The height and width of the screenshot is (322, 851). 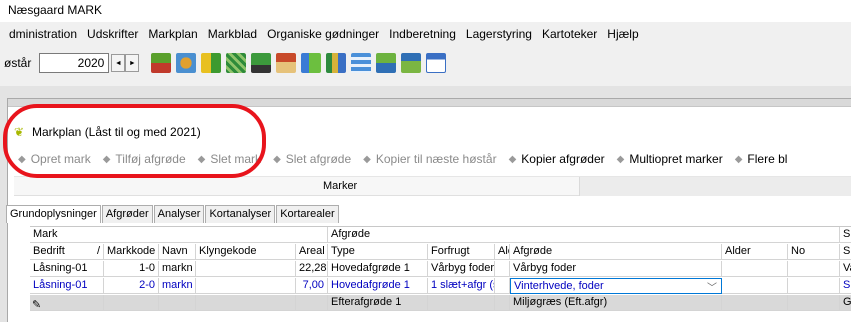 I want to click on chart-icon, so click(x=336, y=63).